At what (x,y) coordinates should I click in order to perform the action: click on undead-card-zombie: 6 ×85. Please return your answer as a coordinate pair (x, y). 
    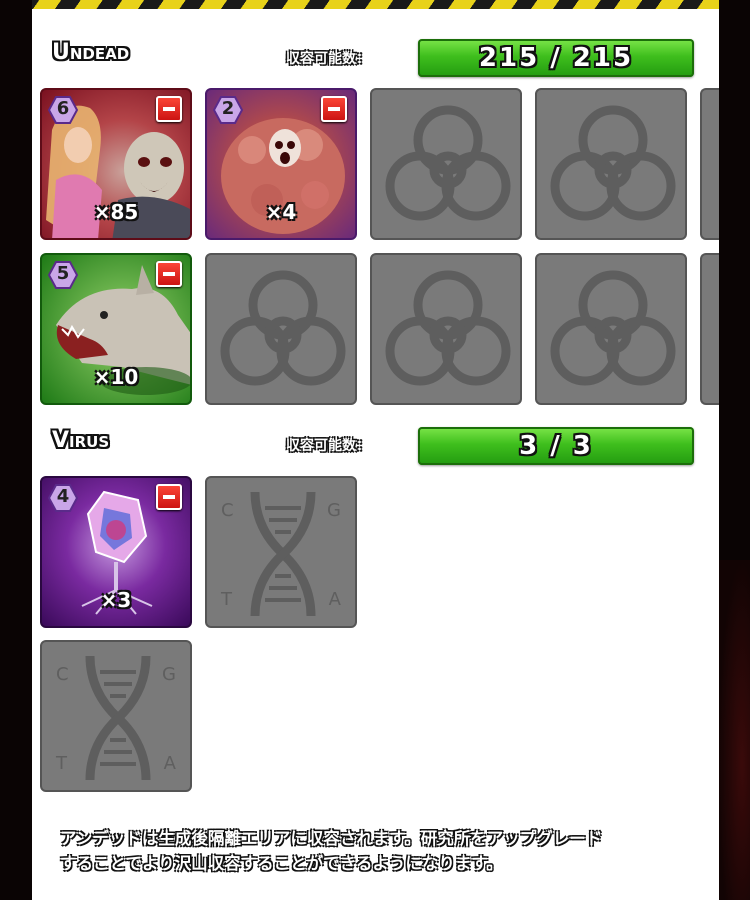
    Looking at the image, I should click on (116, 164).